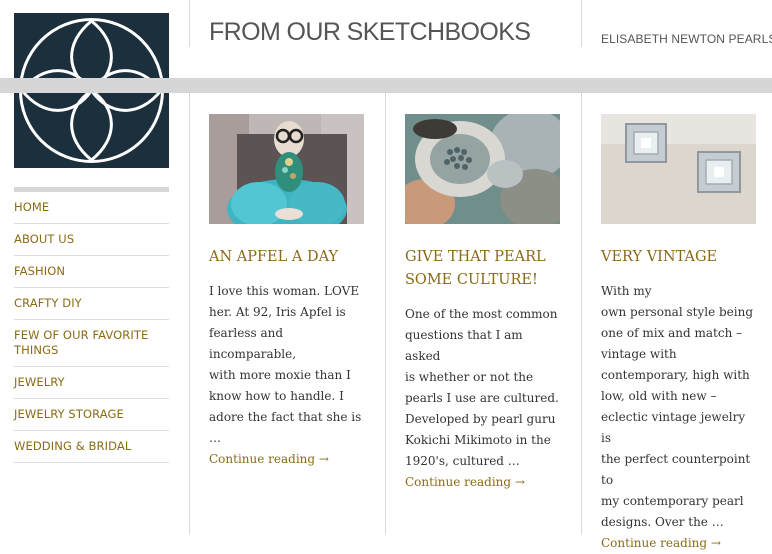  Describe the element at coordinates (91, 208) in the screenshot. I see `sidebar-item-home: HOME` at that location.